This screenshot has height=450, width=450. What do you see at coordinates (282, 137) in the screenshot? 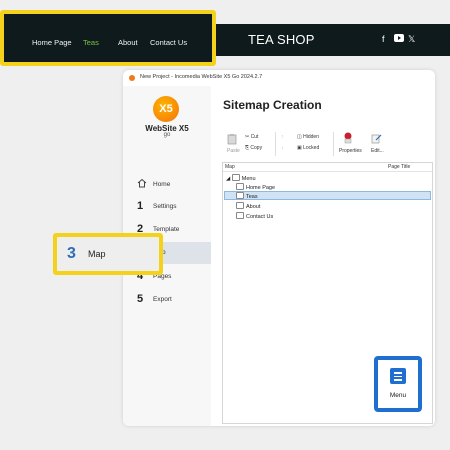
I see `move-up-icon: ↑` at bounding box center [282, 137].